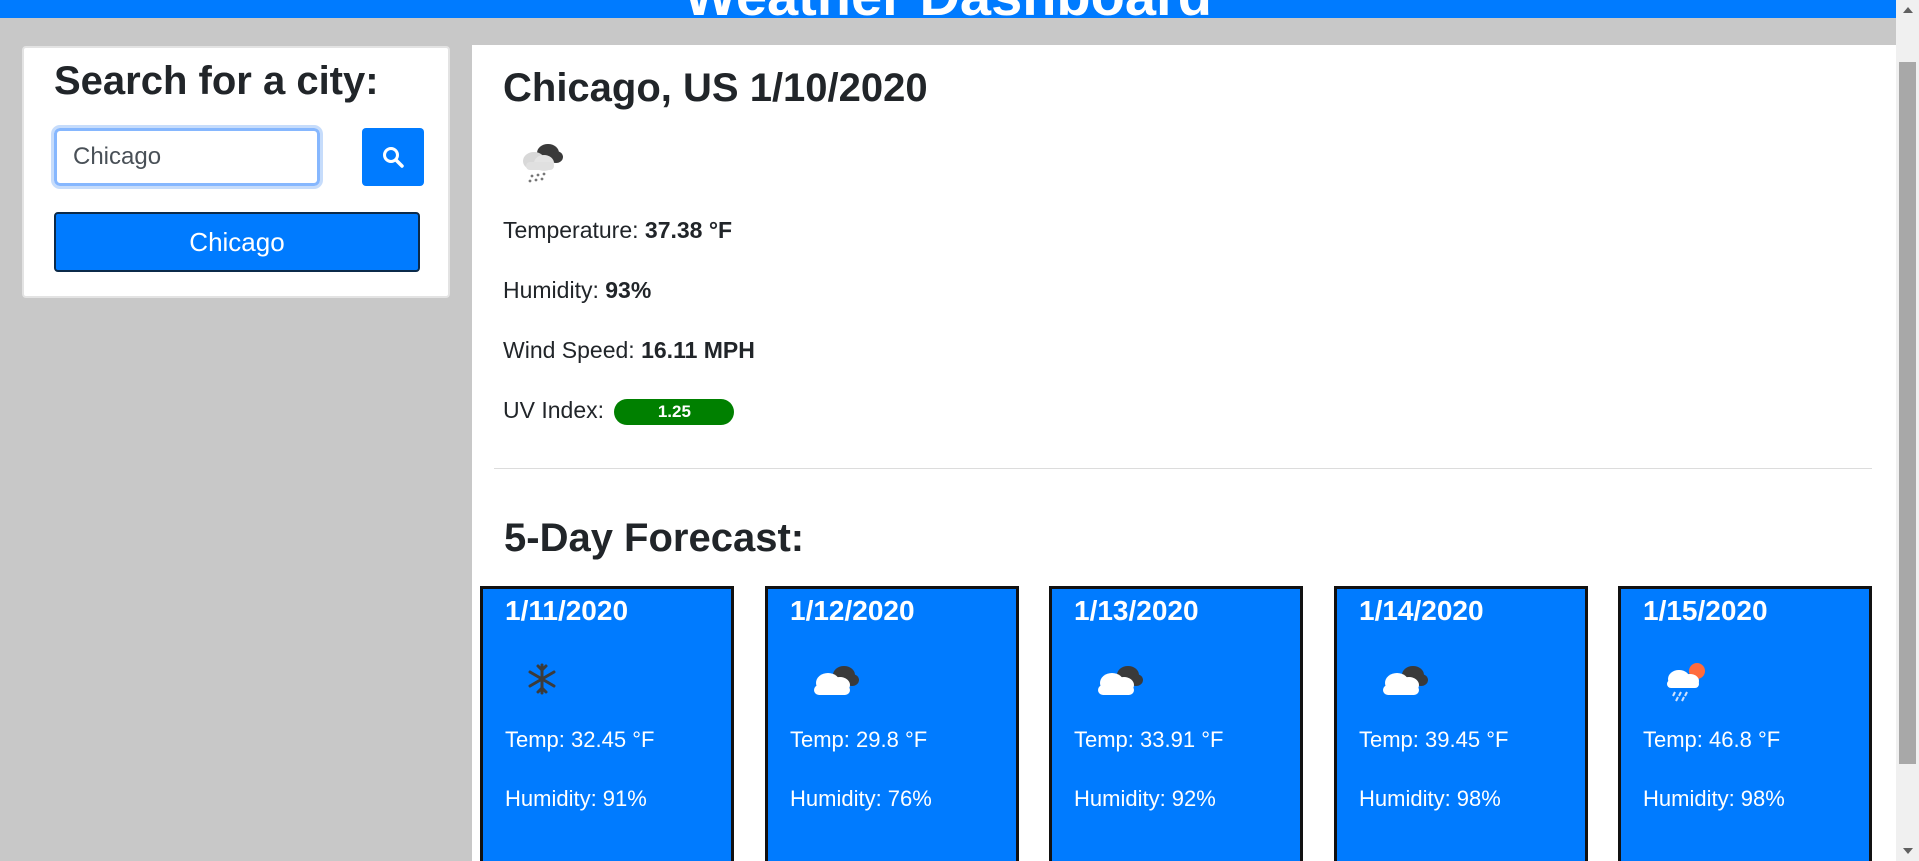 The width and height of the screenshot is (1919, 861). Describe the element at coordinates (861, 798) in the screenshot. I see `forecast-humidity: Humidity: 76%` at that location.